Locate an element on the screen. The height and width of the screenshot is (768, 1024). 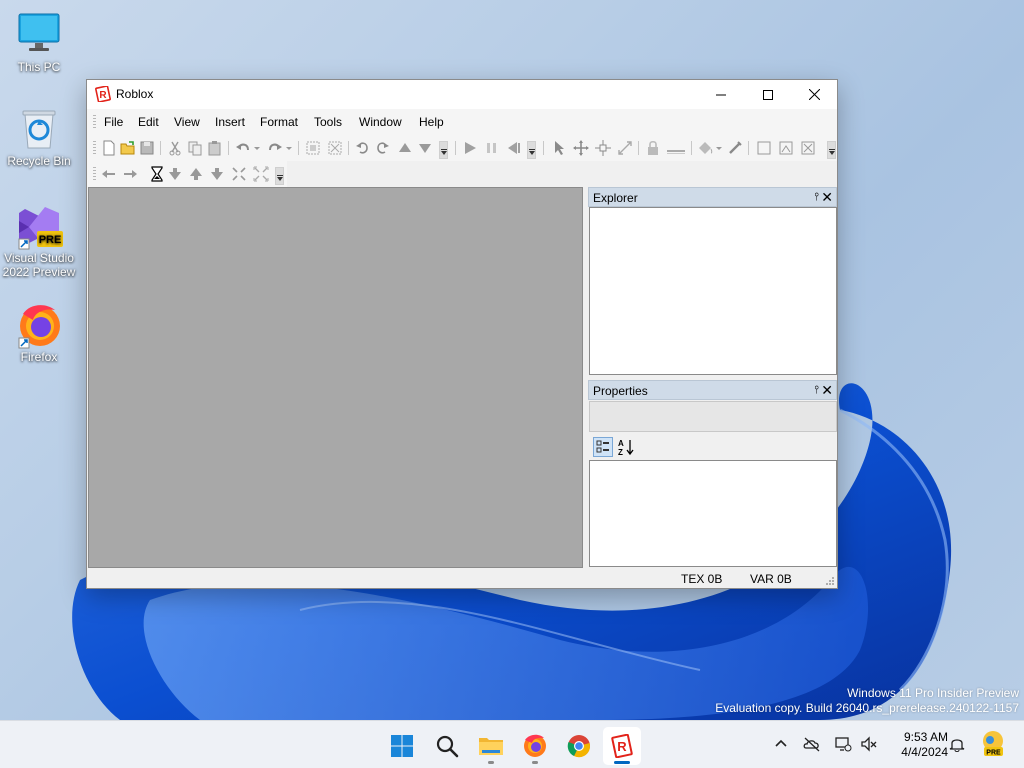
close-button is located at coordinates (814, 94).